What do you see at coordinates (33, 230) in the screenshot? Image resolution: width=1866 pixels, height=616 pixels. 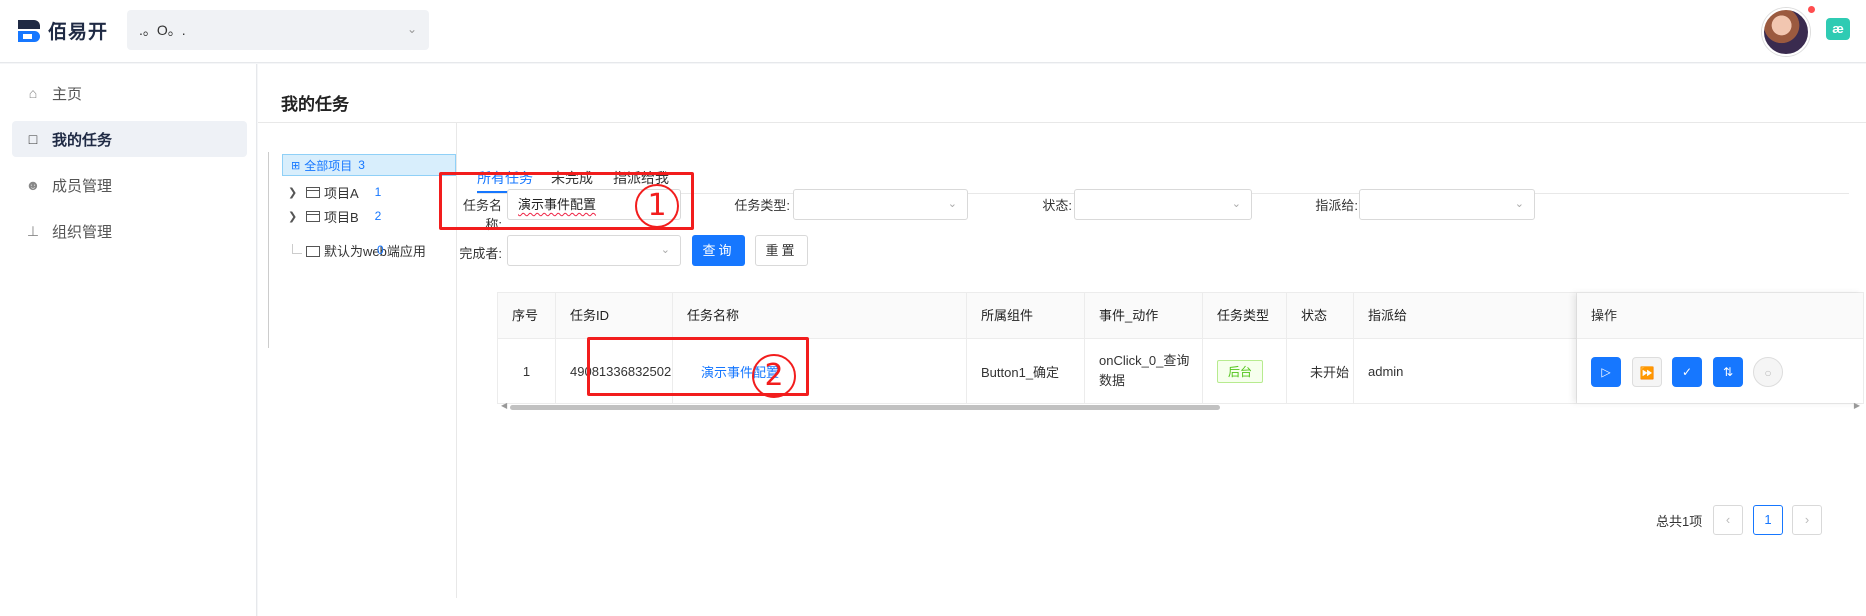 I see `org-icon: ⊥` at bounding box center [33, 230].